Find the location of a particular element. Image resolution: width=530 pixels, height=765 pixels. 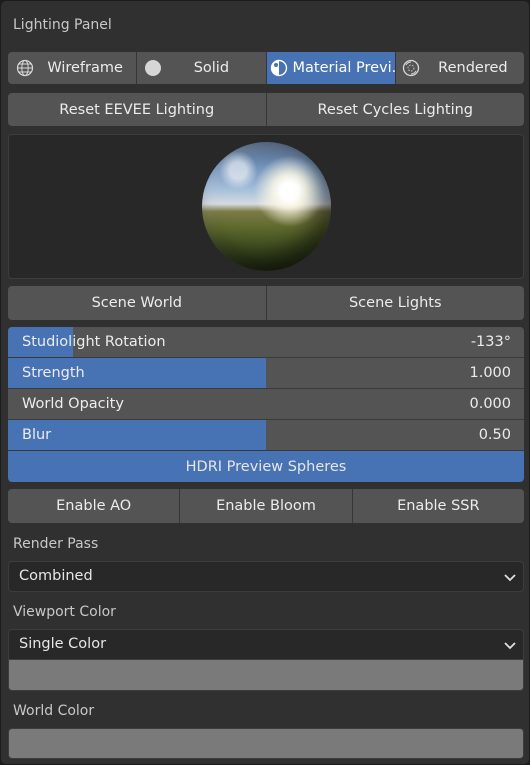

enable-bloom-button: Enable Bloom is located at coordinates (266, 506).